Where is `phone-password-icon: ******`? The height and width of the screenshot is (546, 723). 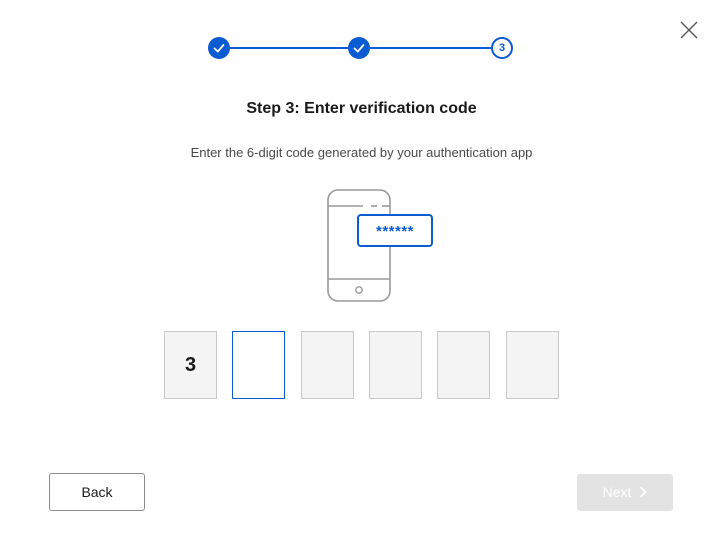 phone-password-icon: ****** is located at coordinates (380, 245).